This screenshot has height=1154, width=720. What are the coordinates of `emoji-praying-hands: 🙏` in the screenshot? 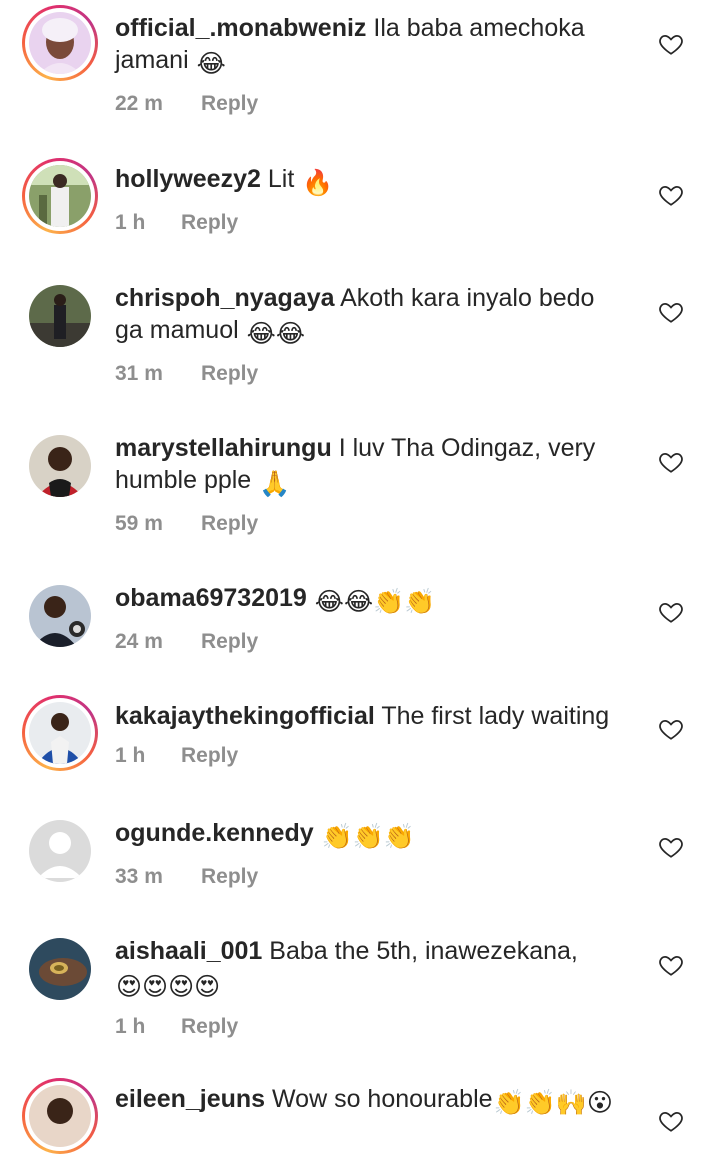 It's located at (275, 484).